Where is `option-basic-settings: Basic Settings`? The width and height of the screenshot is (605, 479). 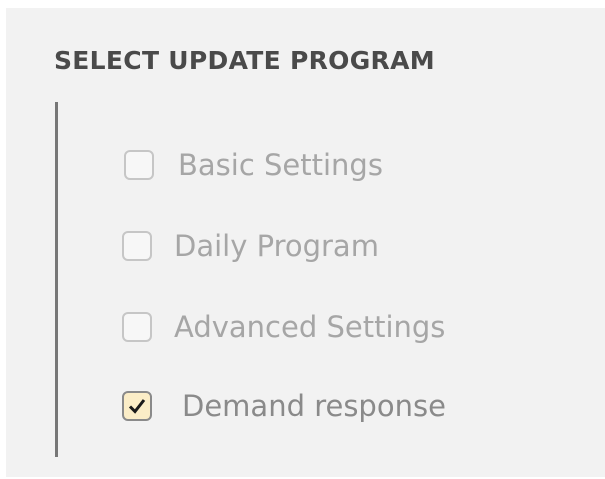 option-basic-settings: Basic Settings is located at coordinates (253, 165).